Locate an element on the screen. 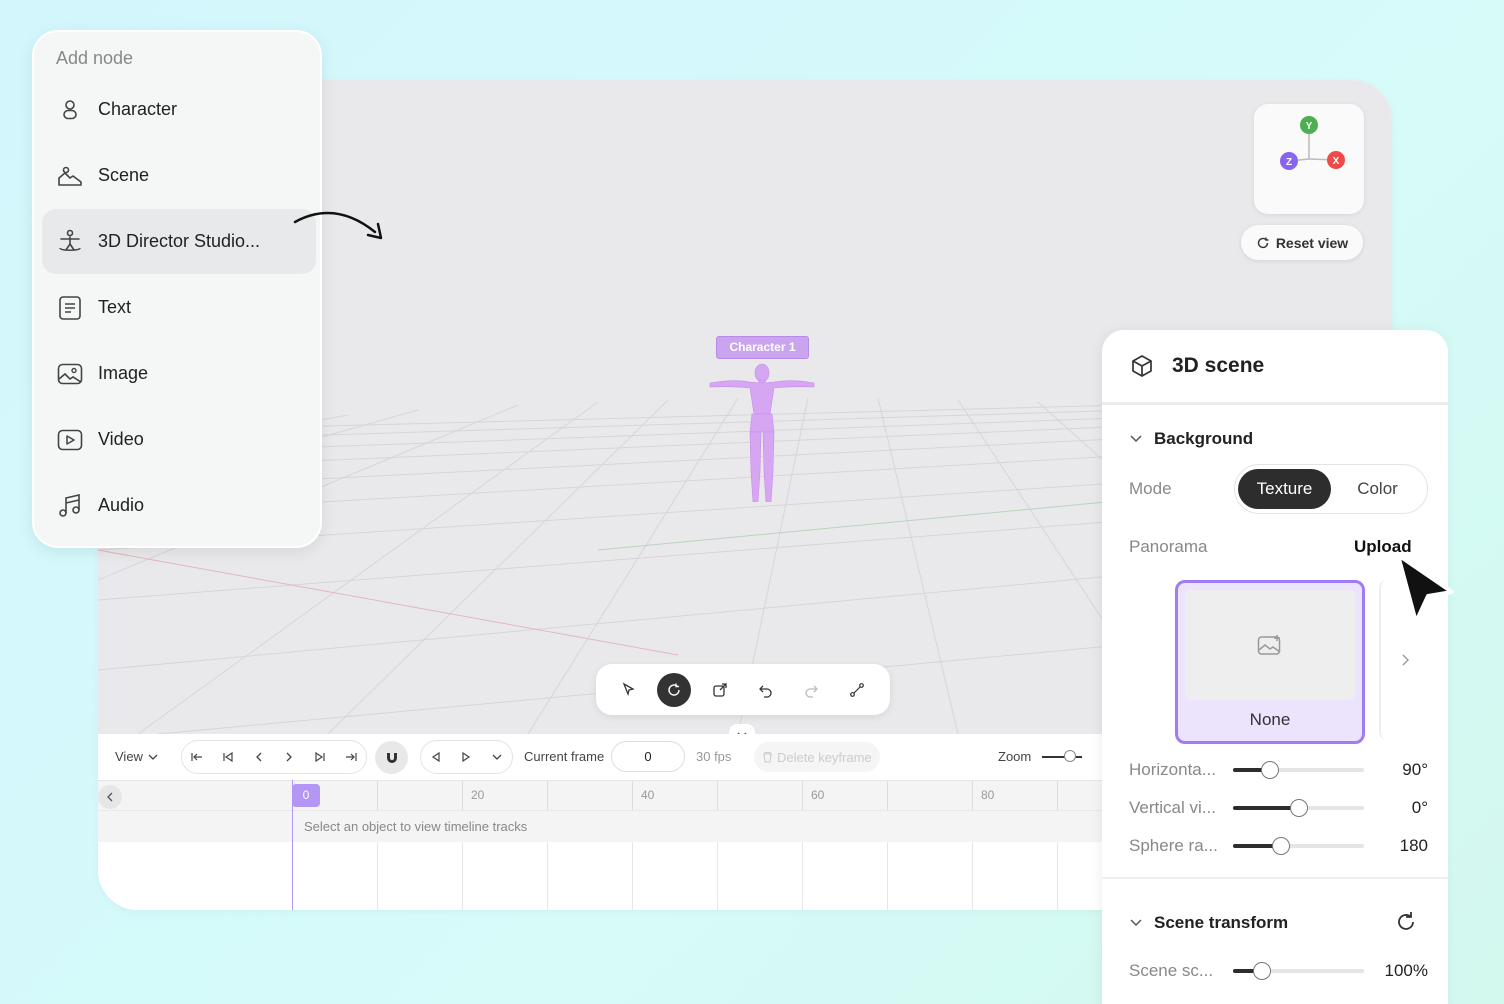 The image size is (1504, 1004). scale-tool-button is located at coordinates (720, 690).